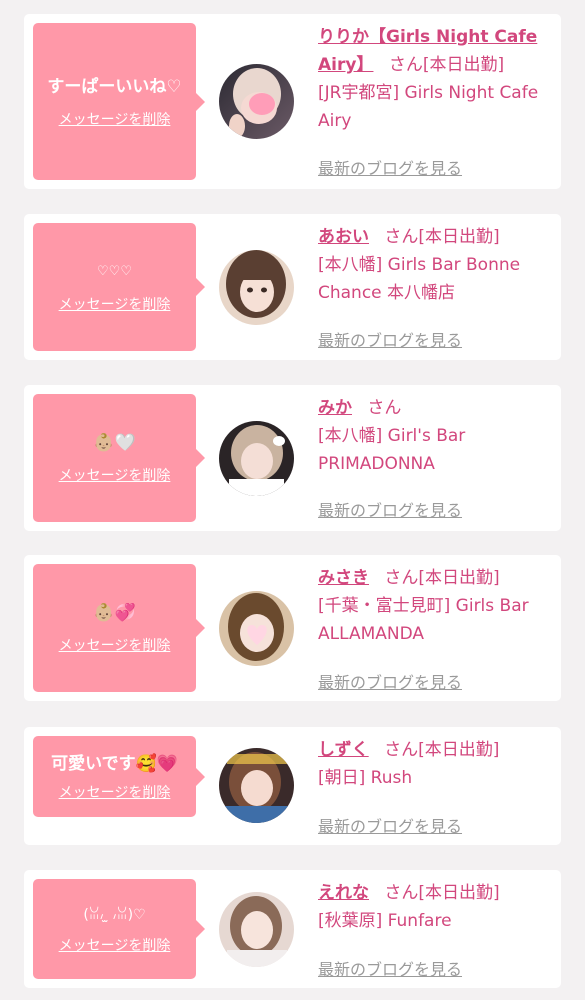  Describe the element at coordinates (119, 628) in the screenshot. I see `message-bubble: 👶🏼💞 メッセージを削除` at that location.